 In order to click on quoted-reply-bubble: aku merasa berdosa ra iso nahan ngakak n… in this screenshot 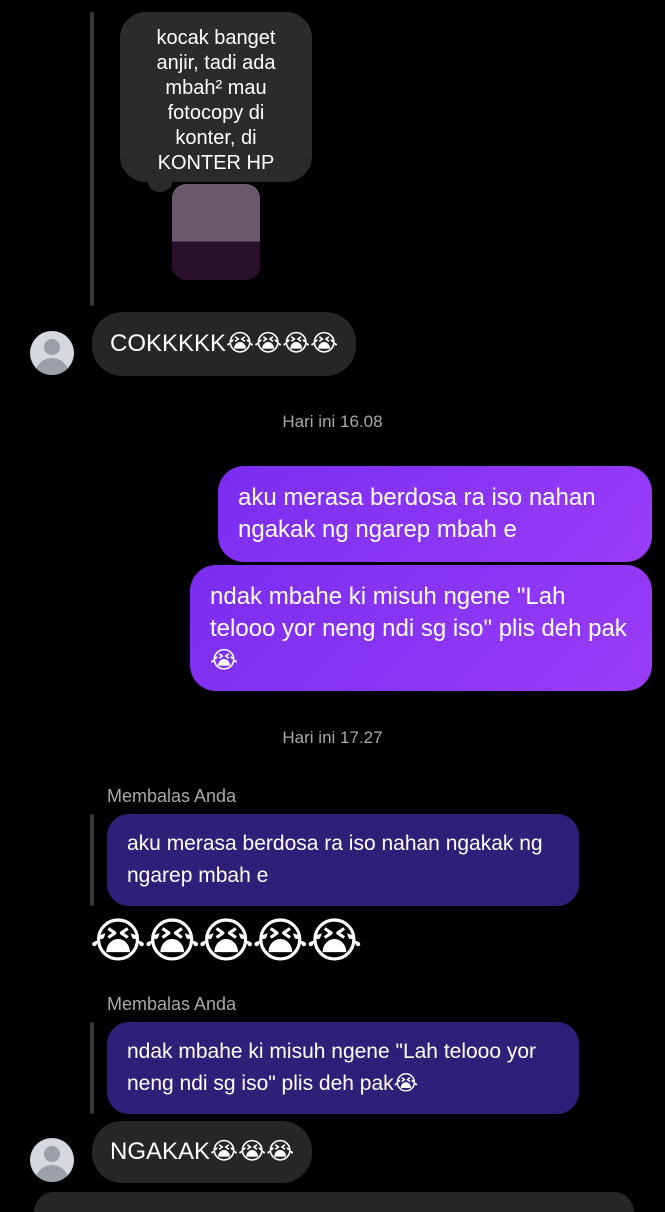, I will do `click(343, 860)`.